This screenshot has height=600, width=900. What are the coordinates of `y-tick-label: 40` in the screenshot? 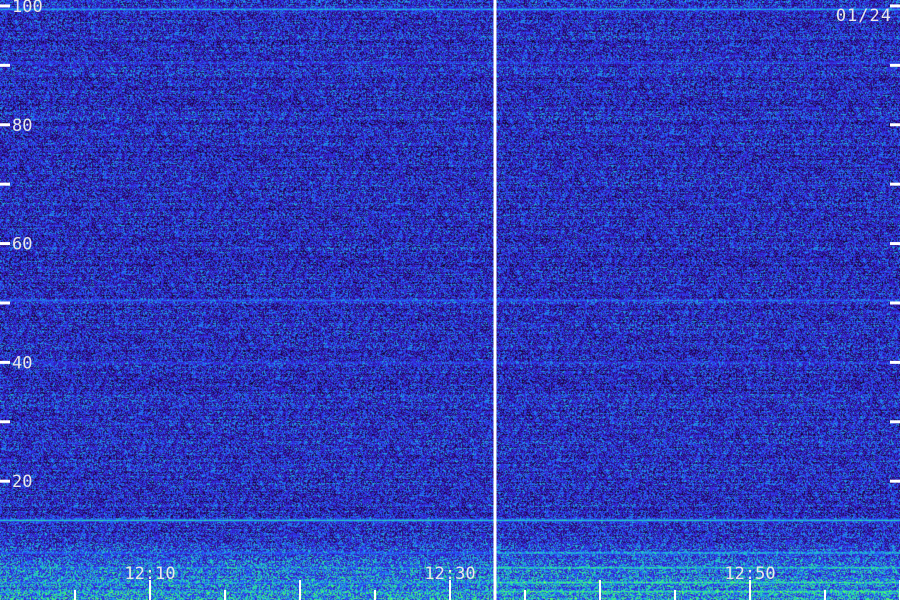 It's located at (22, 363).